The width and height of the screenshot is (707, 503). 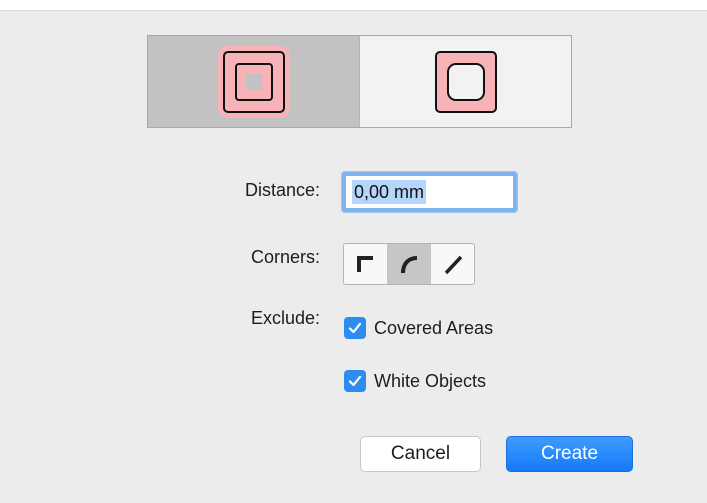 I want to click on covered-areas-label: Covered Areas, so click(x=434, y=327).